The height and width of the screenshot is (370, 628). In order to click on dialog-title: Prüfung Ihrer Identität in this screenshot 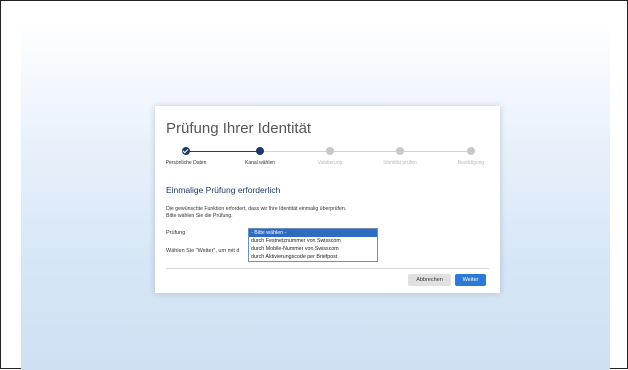, I will do `click(239, 128)`.